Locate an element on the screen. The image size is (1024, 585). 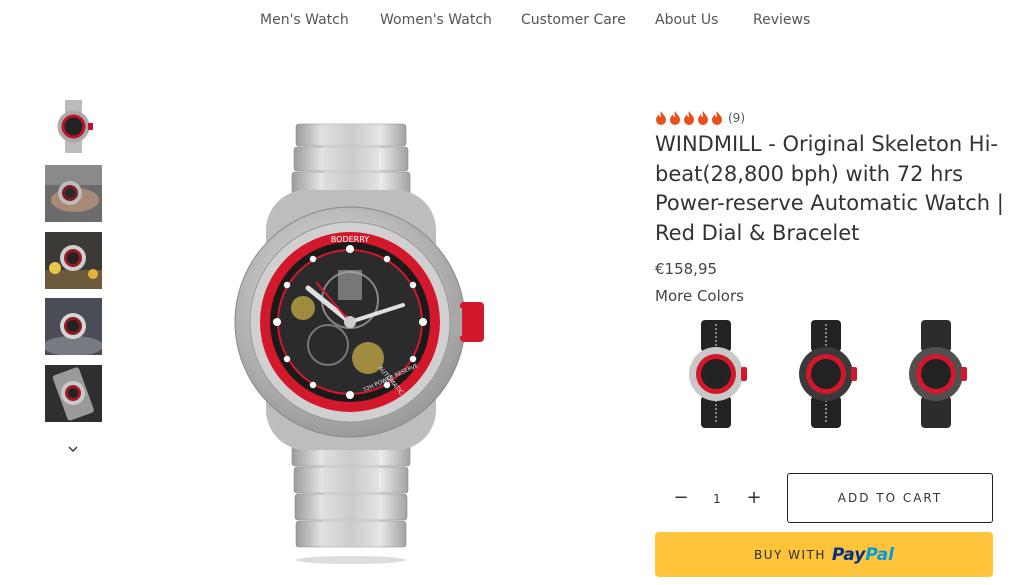
bracelet-bottom is located at coordinates (351, 501).